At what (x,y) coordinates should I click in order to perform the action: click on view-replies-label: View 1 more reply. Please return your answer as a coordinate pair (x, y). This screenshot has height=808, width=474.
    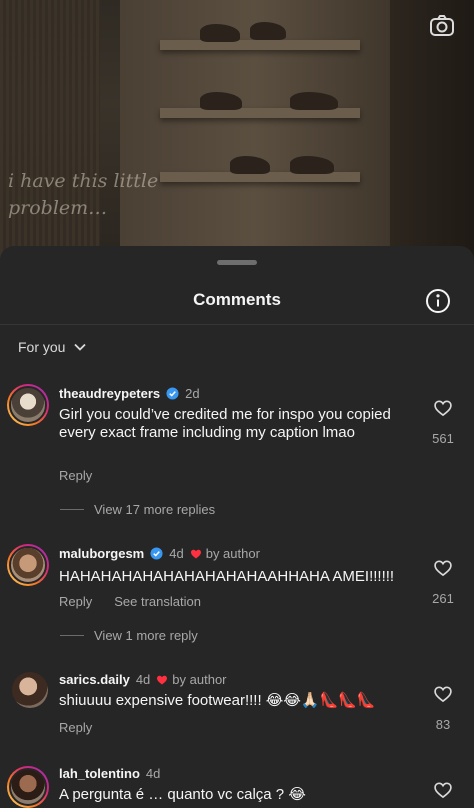
    Looking at the image, I should click on (146, 635).